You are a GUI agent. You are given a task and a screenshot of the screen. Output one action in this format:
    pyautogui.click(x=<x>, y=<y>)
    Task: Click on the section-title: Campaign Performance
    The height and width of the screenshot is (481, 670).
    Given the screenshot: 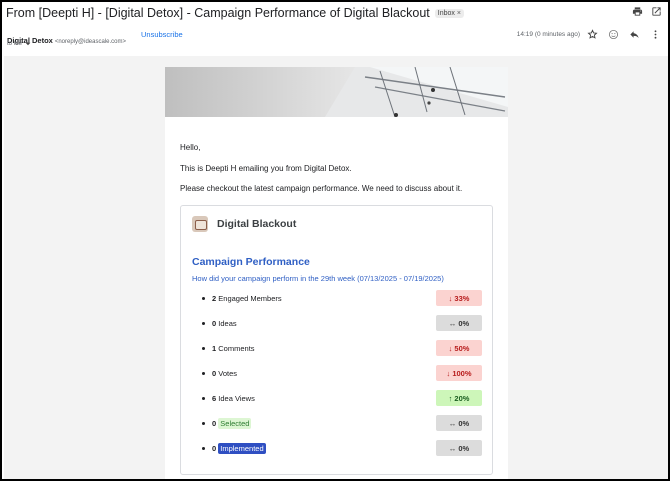 What is the action you would take?
    pyautogui.click(x=251, y=262)
    